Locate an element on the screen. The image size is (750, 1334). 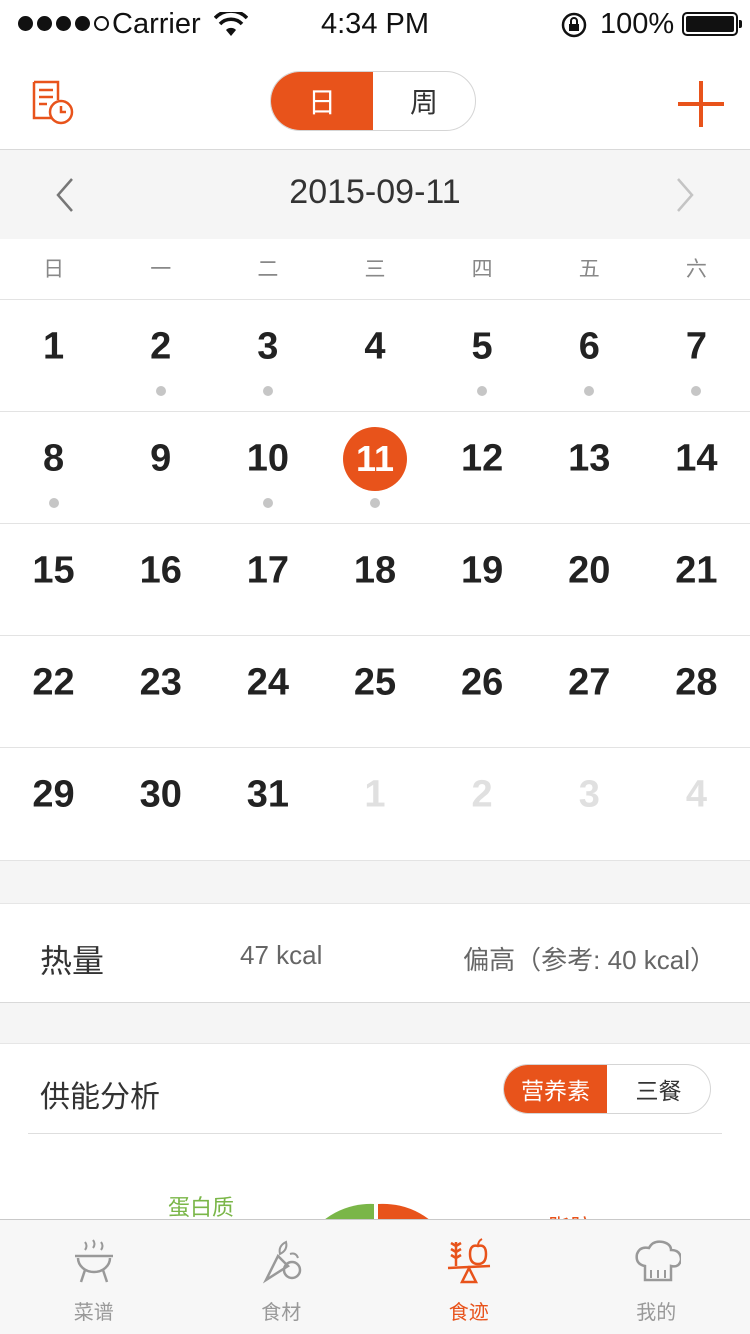
diet-log-history-icon is located at coordinates (52, 102).